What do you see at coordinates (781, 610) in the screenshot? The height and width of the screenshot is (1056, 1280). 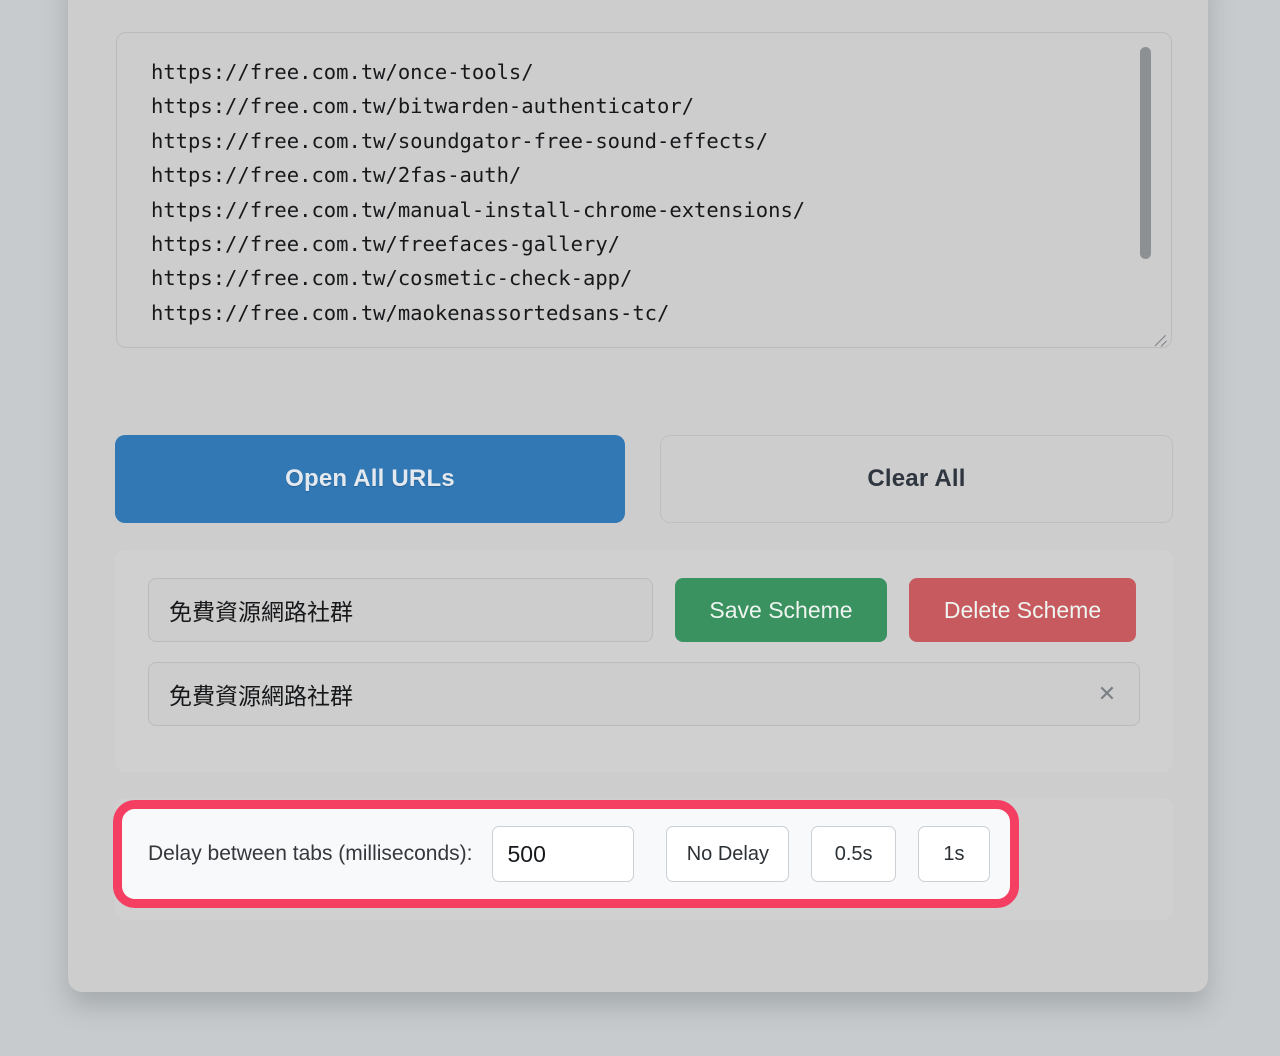 I see `save-scheme-button: Save Scheme` at bounding box center [781, 610].